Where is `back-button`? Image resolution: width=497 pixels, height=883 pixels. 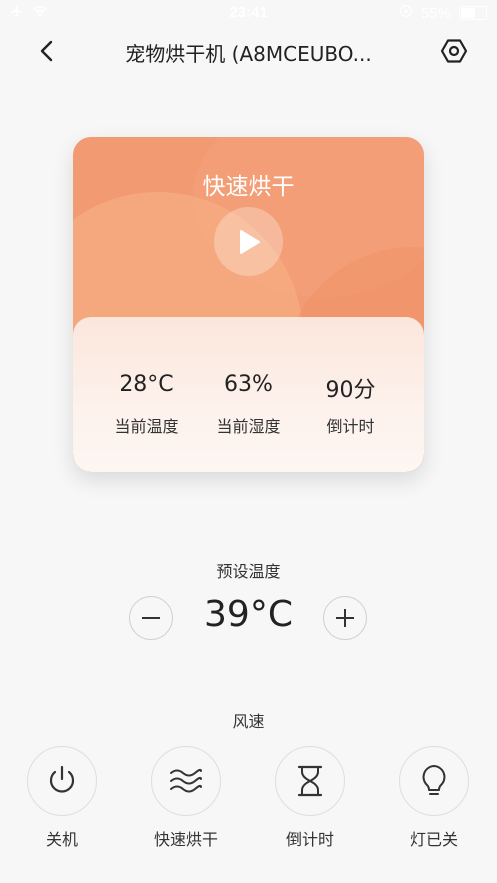 back-button is located at coordinates (47, 51).